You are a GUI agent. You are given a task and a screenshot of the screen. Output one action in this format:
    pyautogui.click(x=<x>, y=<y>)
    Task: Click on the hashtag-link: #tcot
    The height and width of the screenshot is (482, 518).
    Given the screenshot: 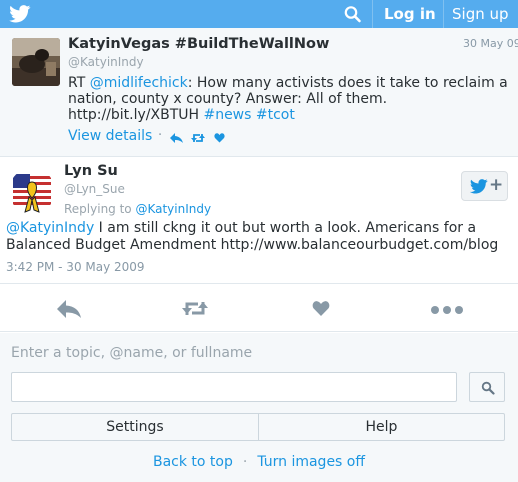 What is the action you would take?
    pyautogui.click(x=275, y=115)
    